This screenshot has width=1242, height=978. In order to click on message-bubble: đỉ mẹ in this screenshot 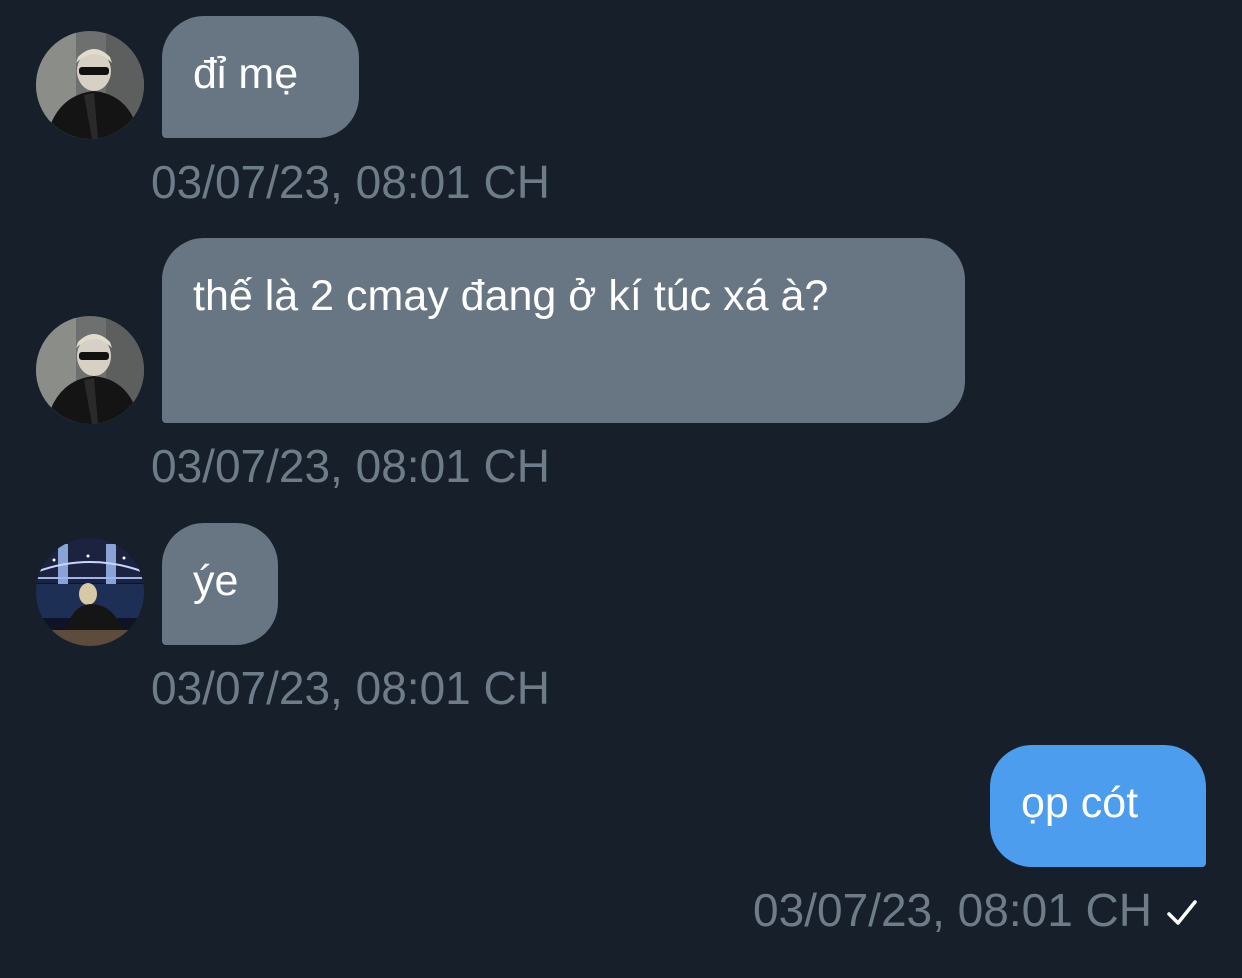, I will do `click(260, 77)`.